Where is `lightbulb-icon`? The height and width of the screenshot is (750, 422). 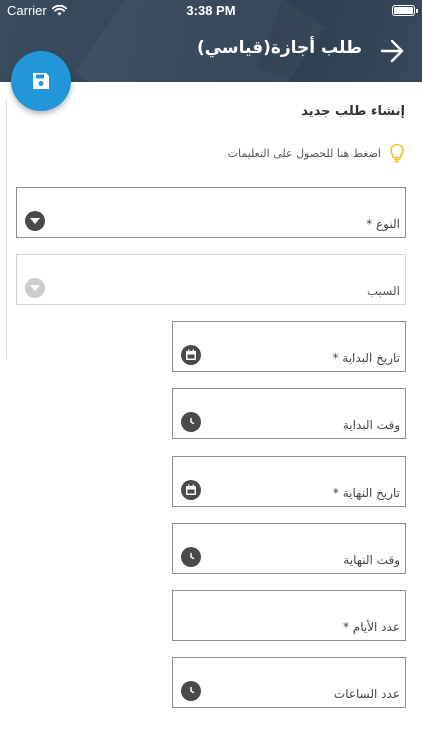 lightbulb-icon is located at coordinates (397, 153).